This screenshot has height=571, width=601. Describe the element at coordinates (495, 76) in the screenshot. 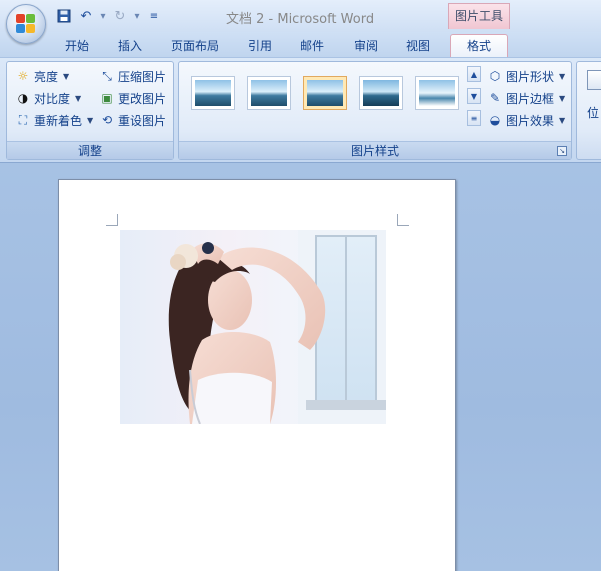

I see `picture-shape-icon: ⬡` at that location.